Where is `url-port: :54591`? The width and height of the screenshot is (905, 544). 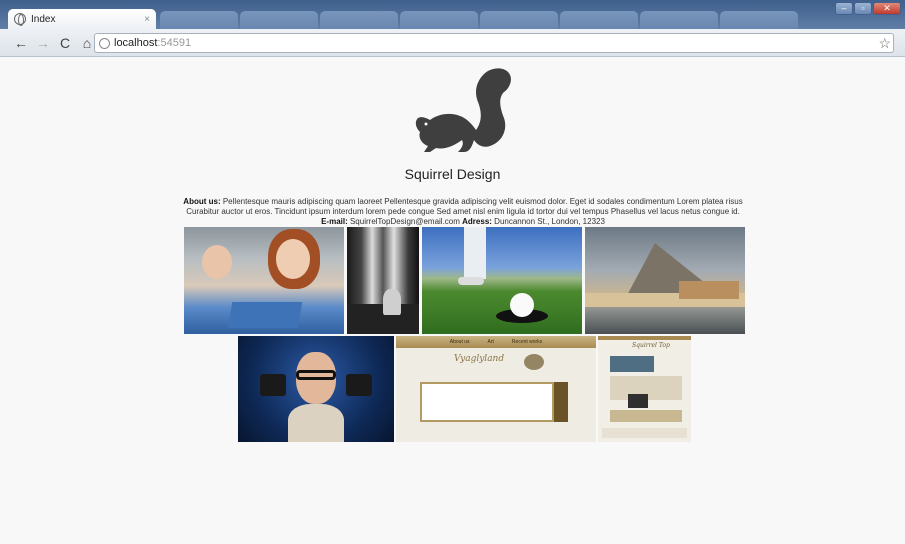 url-port: :54591 is located at coordinates (174, 43).